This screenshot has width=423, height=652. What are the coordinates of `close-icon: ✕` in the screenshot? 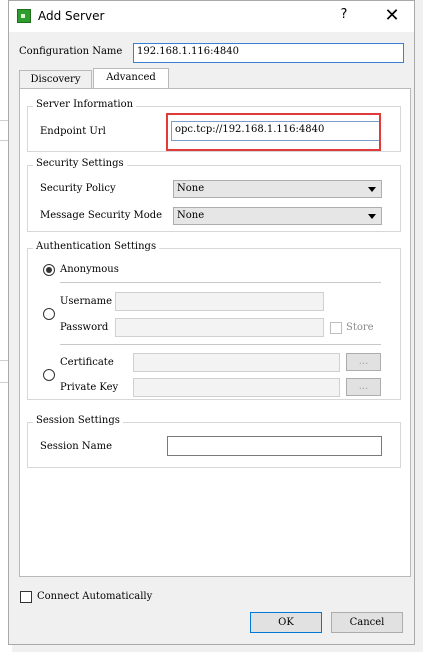 It's located at (392, 16).